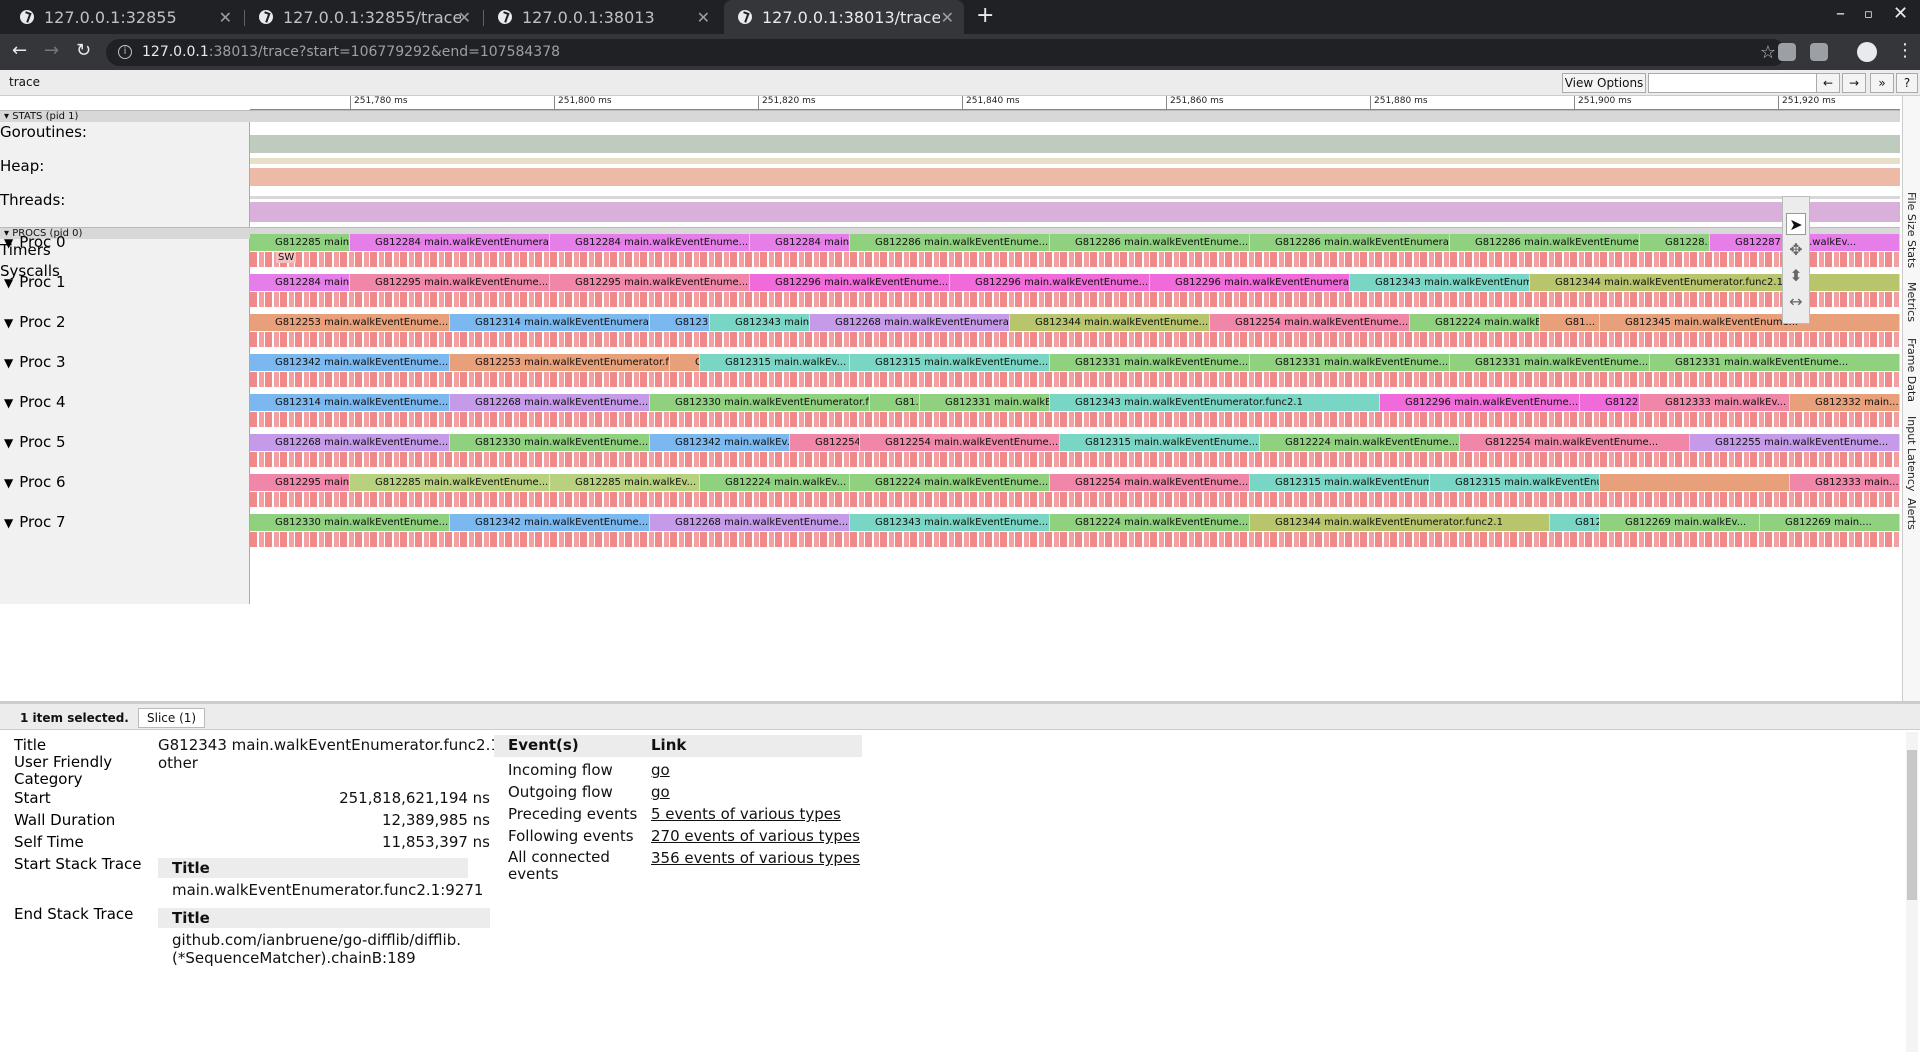 This screenshot has width=1920, height=1053. Describe the element at coordinates (1911, 370) in the screenshot. I see `side-tab-frame-data: Frame Data` at that location.